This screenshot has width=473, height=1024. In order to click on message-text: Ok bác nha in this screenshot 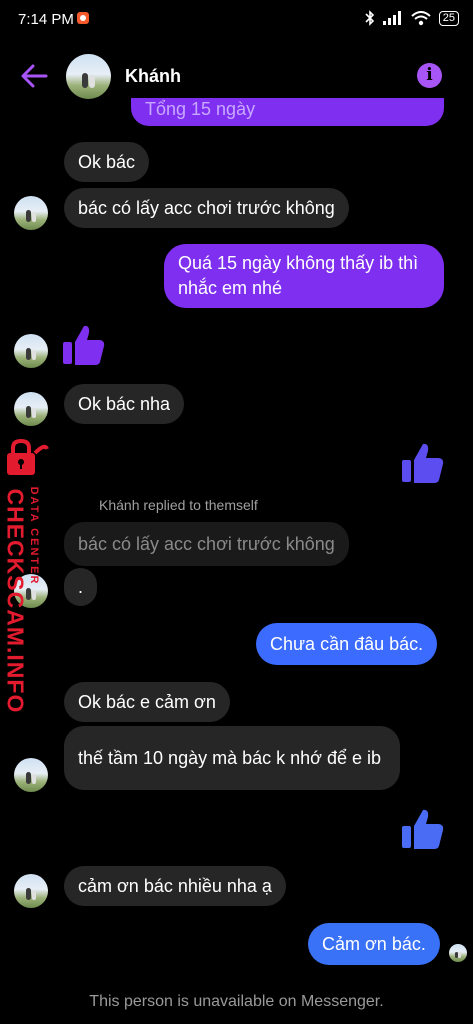, I will do `click(124, 403)`.